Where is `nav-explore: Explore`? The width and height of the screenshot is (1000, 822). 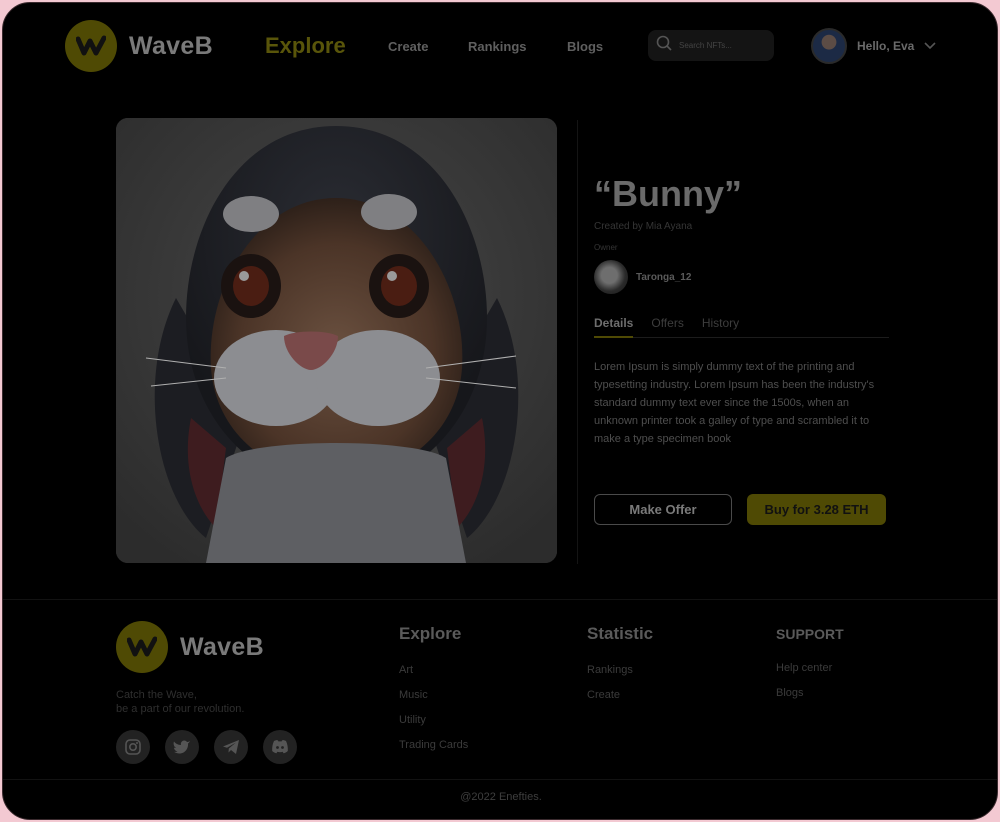 nav-explore: Explore is located at coordinates (305, 46).